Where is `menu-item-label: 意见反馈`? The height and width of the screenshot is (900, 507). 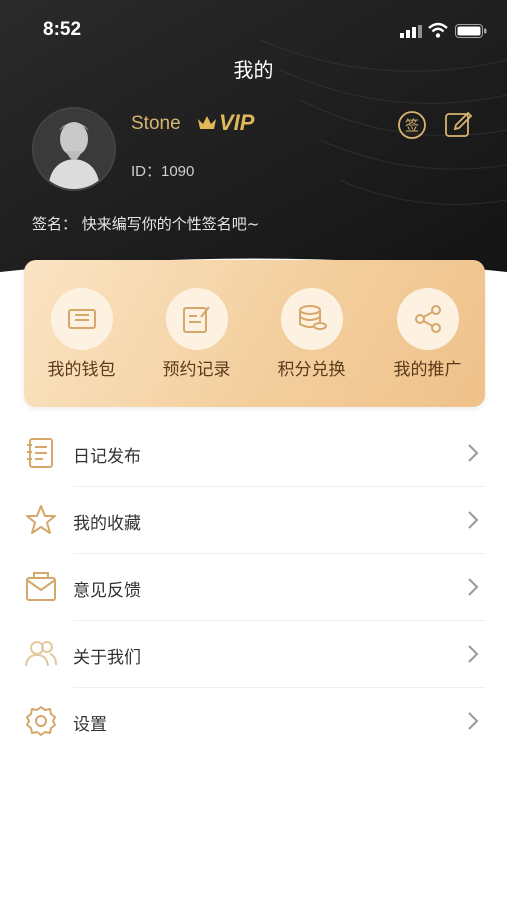 menu-item-label: 意见反馈 is located at coordinates (107, 591).